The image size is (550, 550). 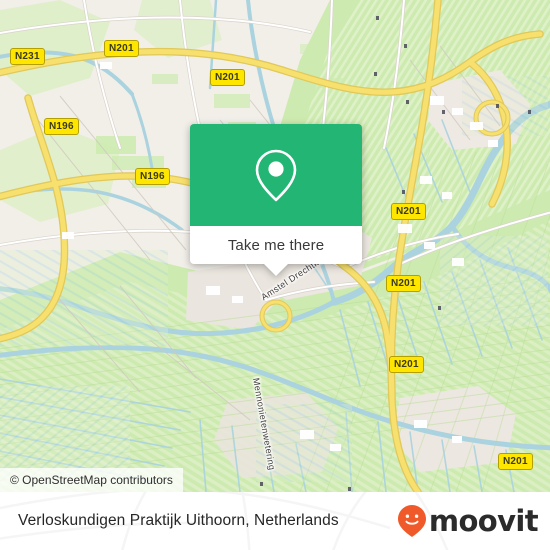 I want to click on osm-attribution: © OpenStreetMap contributors, so click(x=91, y=480).